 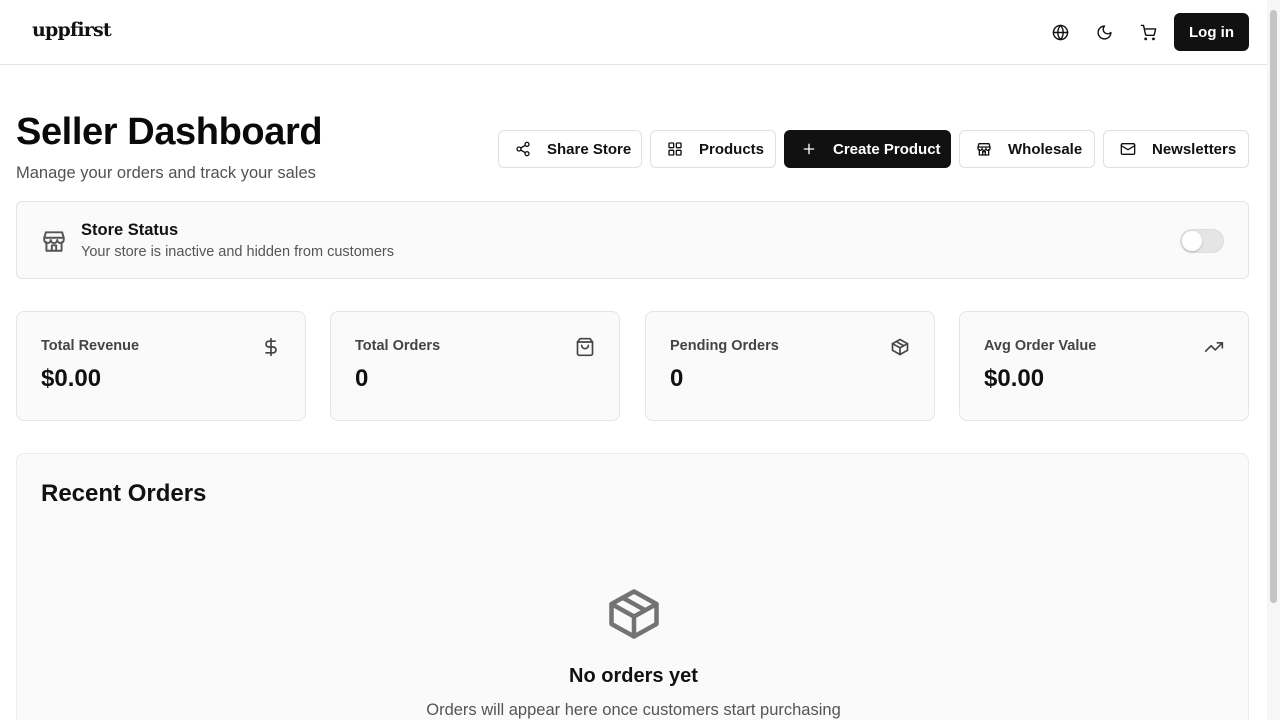 I want to click on stat-label: Pending Orders, so click(x=724, y=346).